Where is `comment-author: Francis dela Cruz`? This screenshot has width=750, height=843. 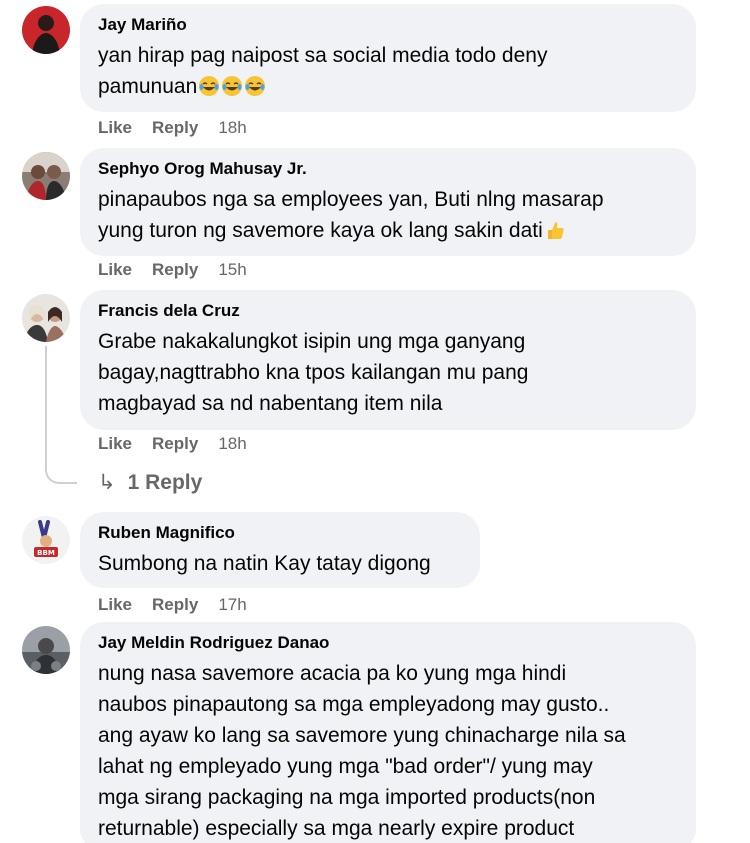 comment-author: Francis dela Cruz is located at coordinates (388, 311).